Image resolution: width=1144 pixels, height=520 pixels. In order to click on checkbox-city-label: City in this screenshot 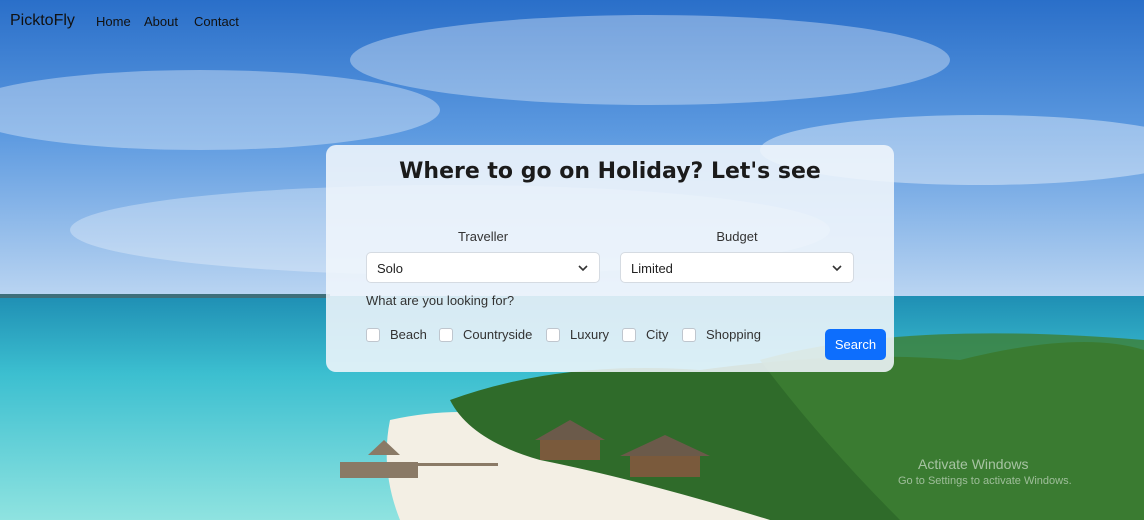, I will do `click(657, 334)`.